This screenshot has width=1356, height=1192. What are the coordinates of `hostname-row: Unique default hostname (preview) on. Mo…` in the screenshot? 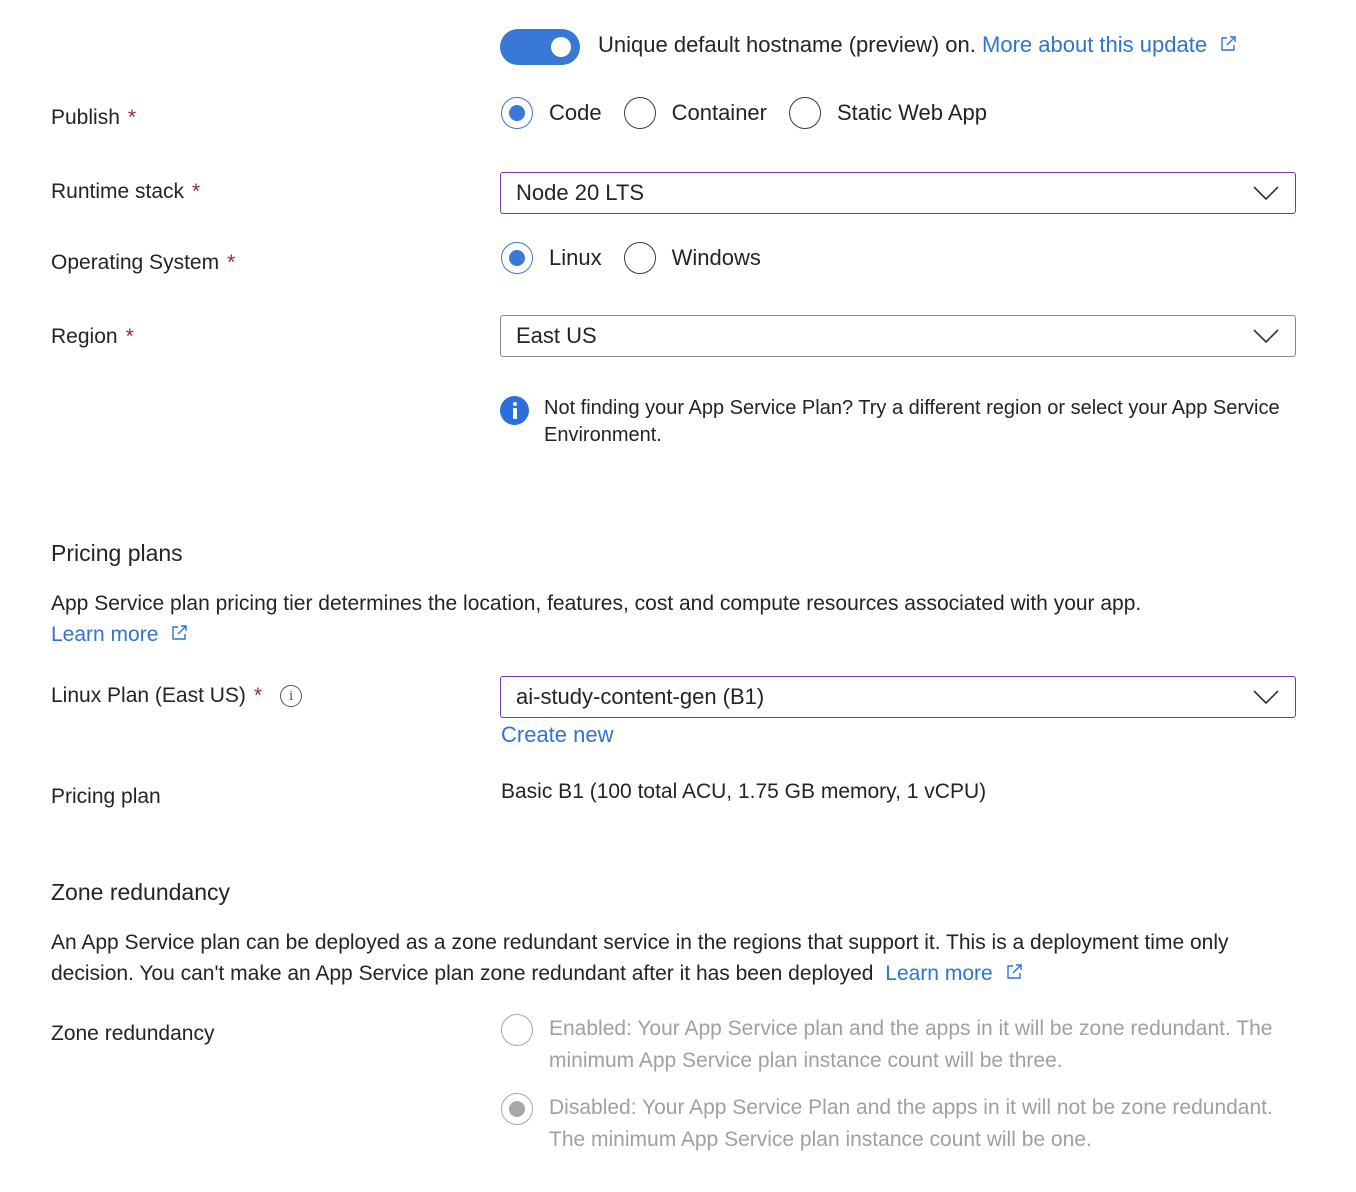 It's located at (917, 45).